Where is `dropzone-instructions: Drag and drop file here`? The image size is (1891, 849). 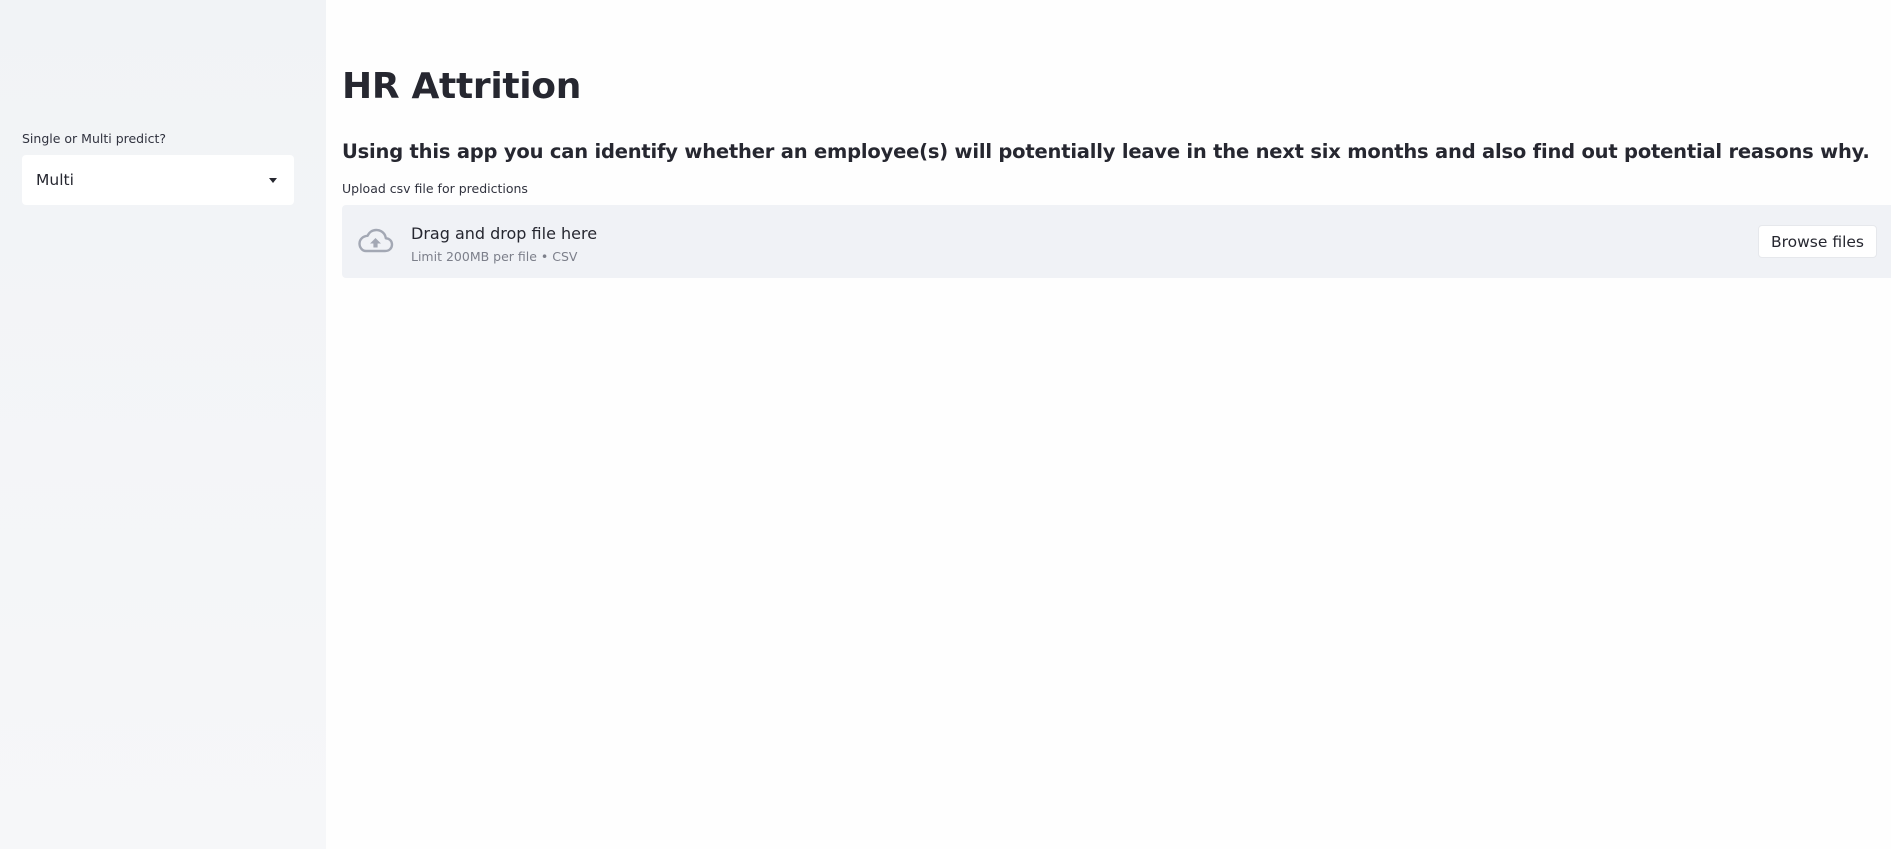 dropzone-instructions: Drag and drop file here is located at coordinates (504, 233).